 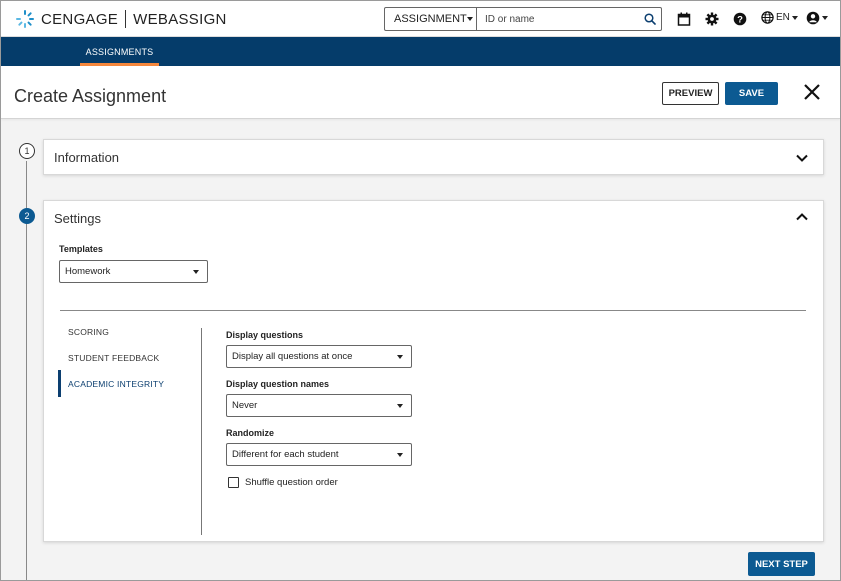 I want to click on cengage-logo-icon, so click(x=25, y=19).